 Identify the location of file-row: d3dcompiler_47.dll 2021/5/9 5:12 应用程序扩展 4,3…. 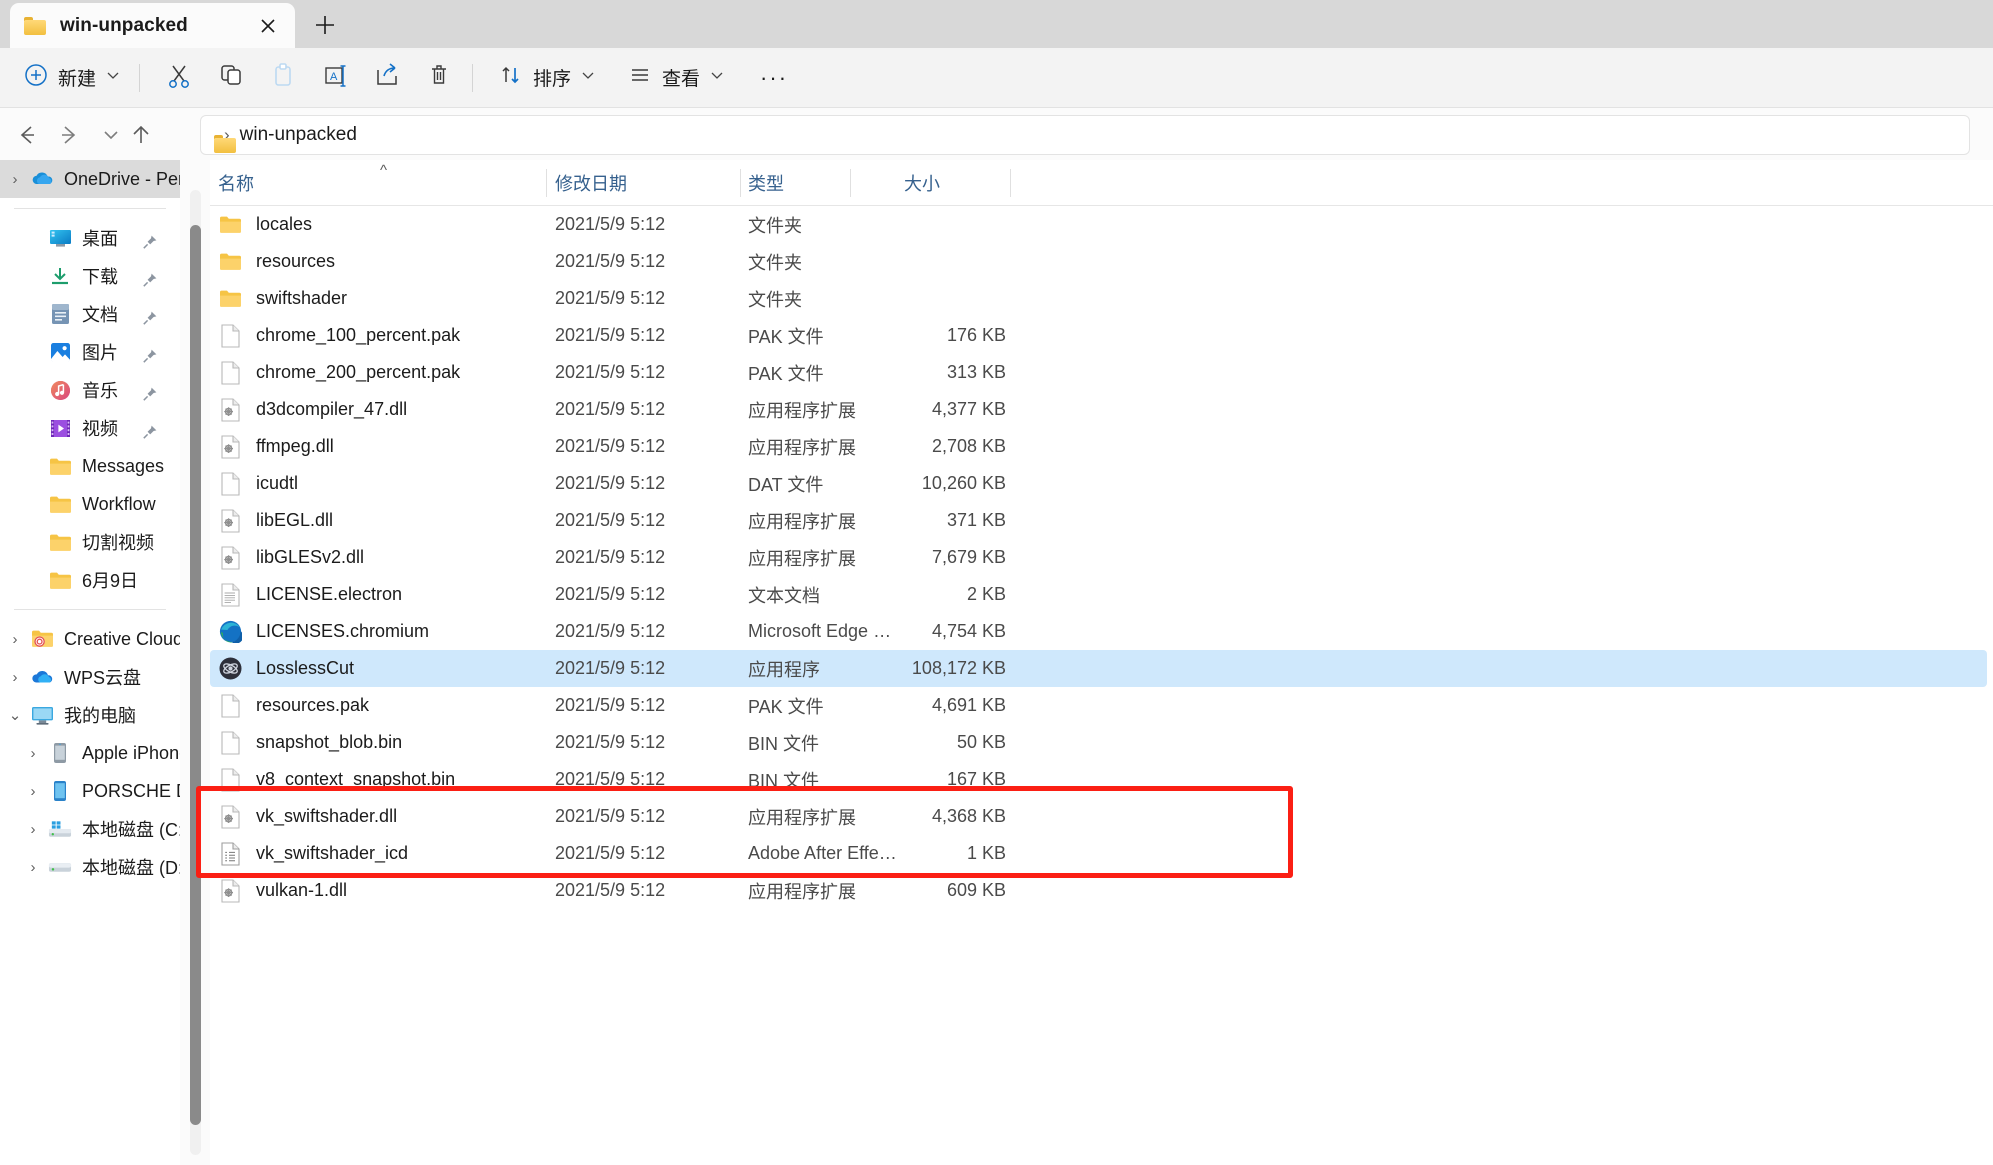
(1101, 409).